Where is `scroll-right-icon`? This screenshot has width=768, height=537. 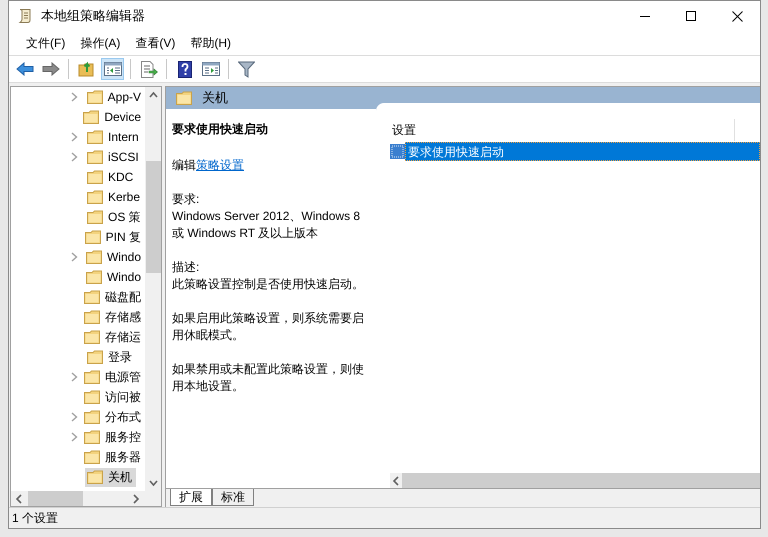
scroll-right-icon is located at coordinates (136, 499).